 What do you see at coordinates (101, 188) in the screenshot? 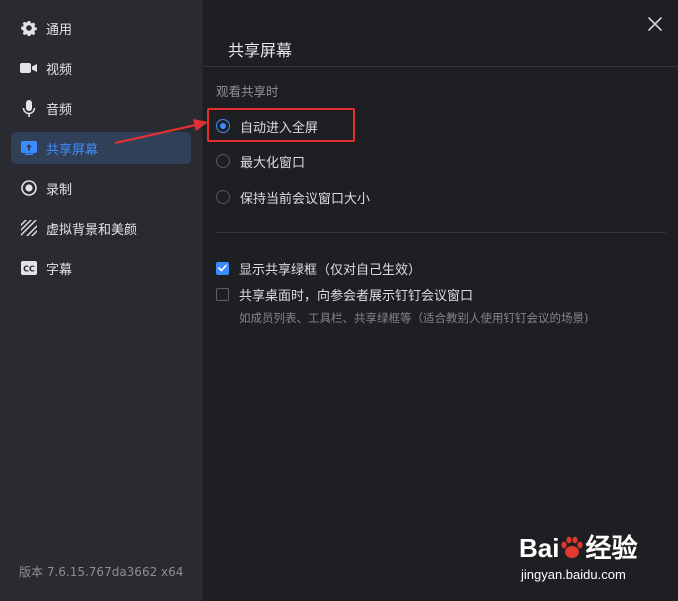
I see `sidebar-item-record: 录制` at bounding box center [101, 188].